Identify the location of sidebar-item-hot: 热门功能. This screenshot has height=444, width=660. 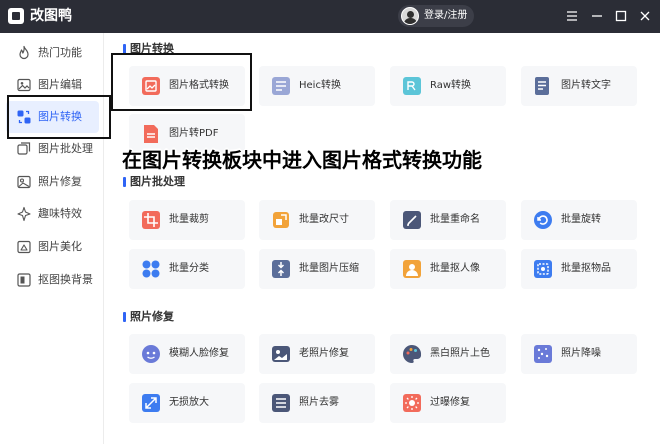
(52, 53).